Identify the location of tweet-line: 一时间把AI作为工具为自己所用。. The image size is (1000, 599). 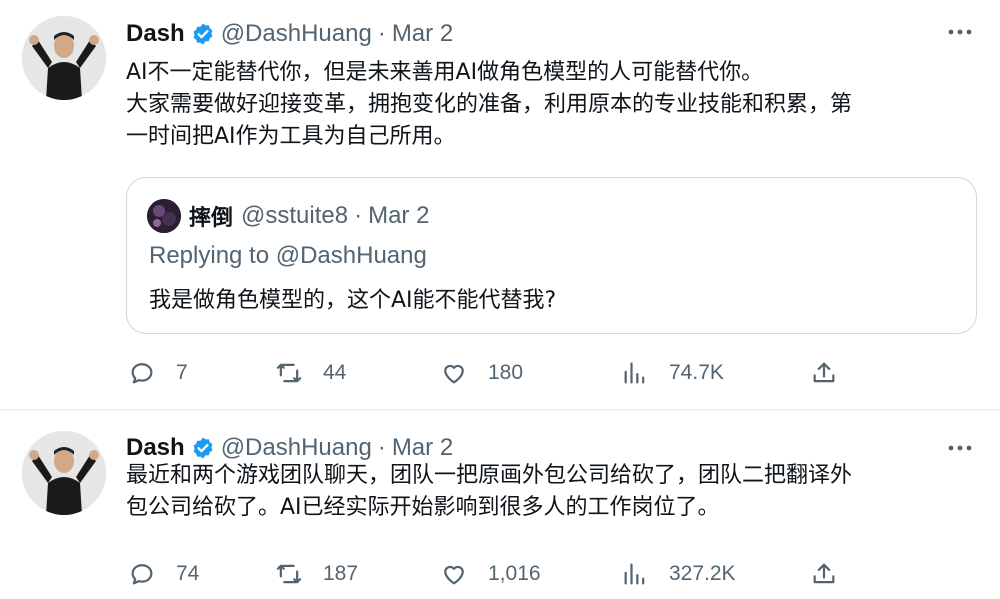
(291, 136).